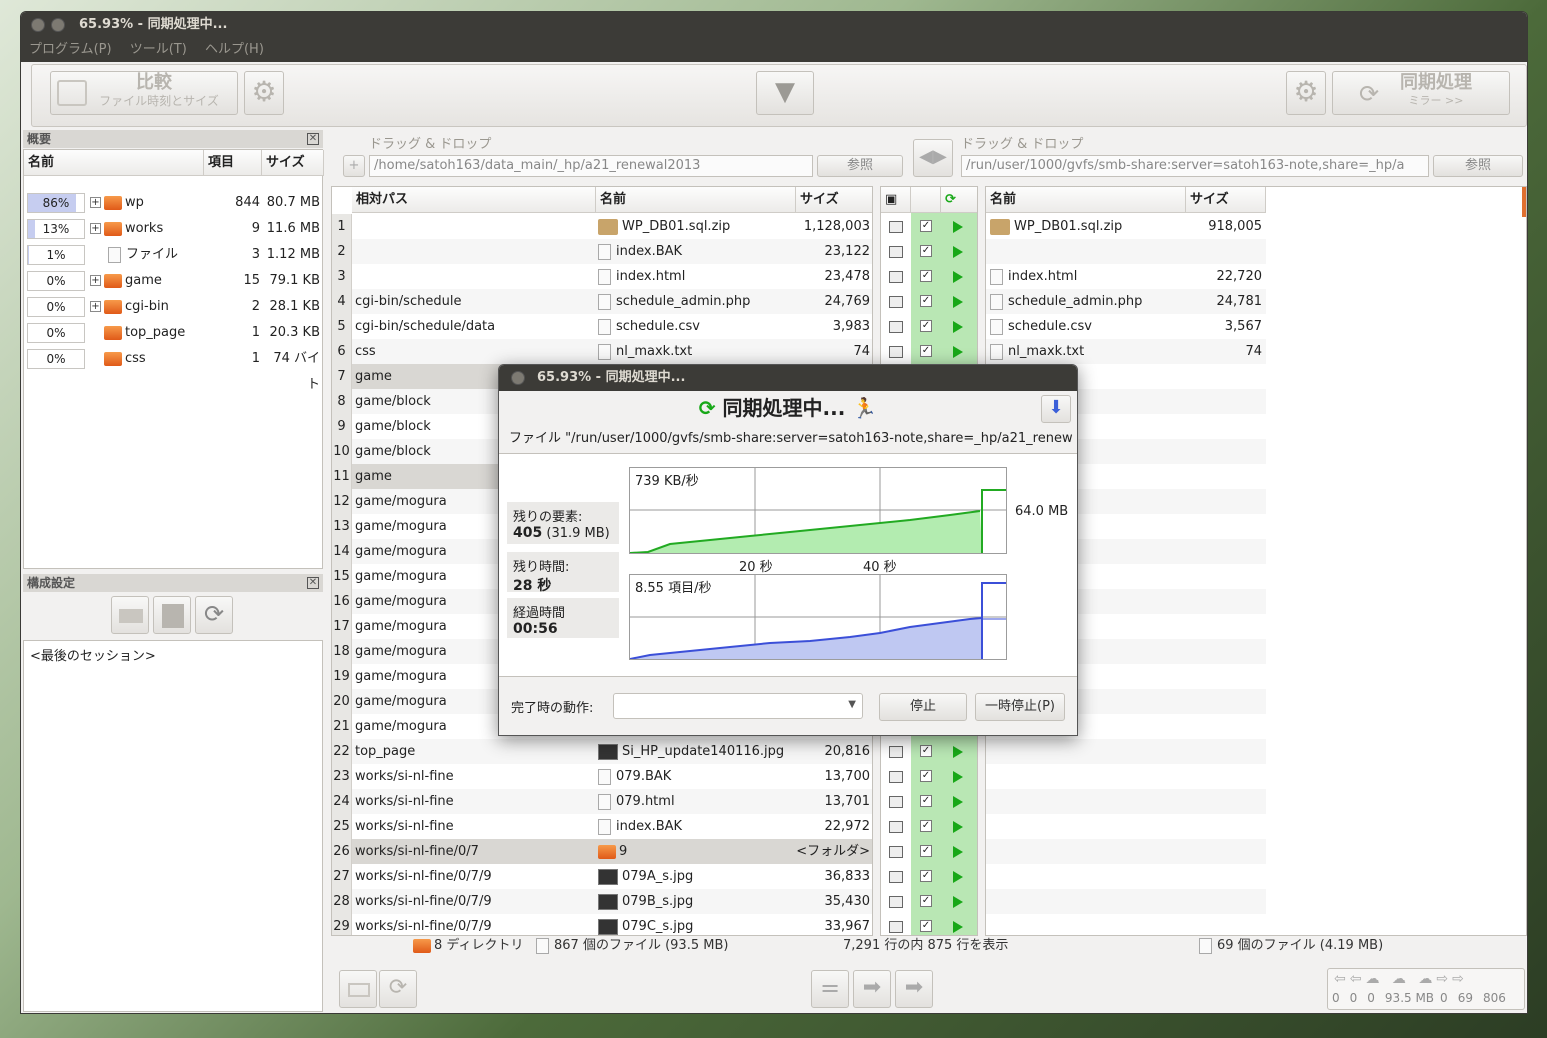  Describe the element at coordinates (130, 615) in the screenshot. I see `save-as-button` at that location.